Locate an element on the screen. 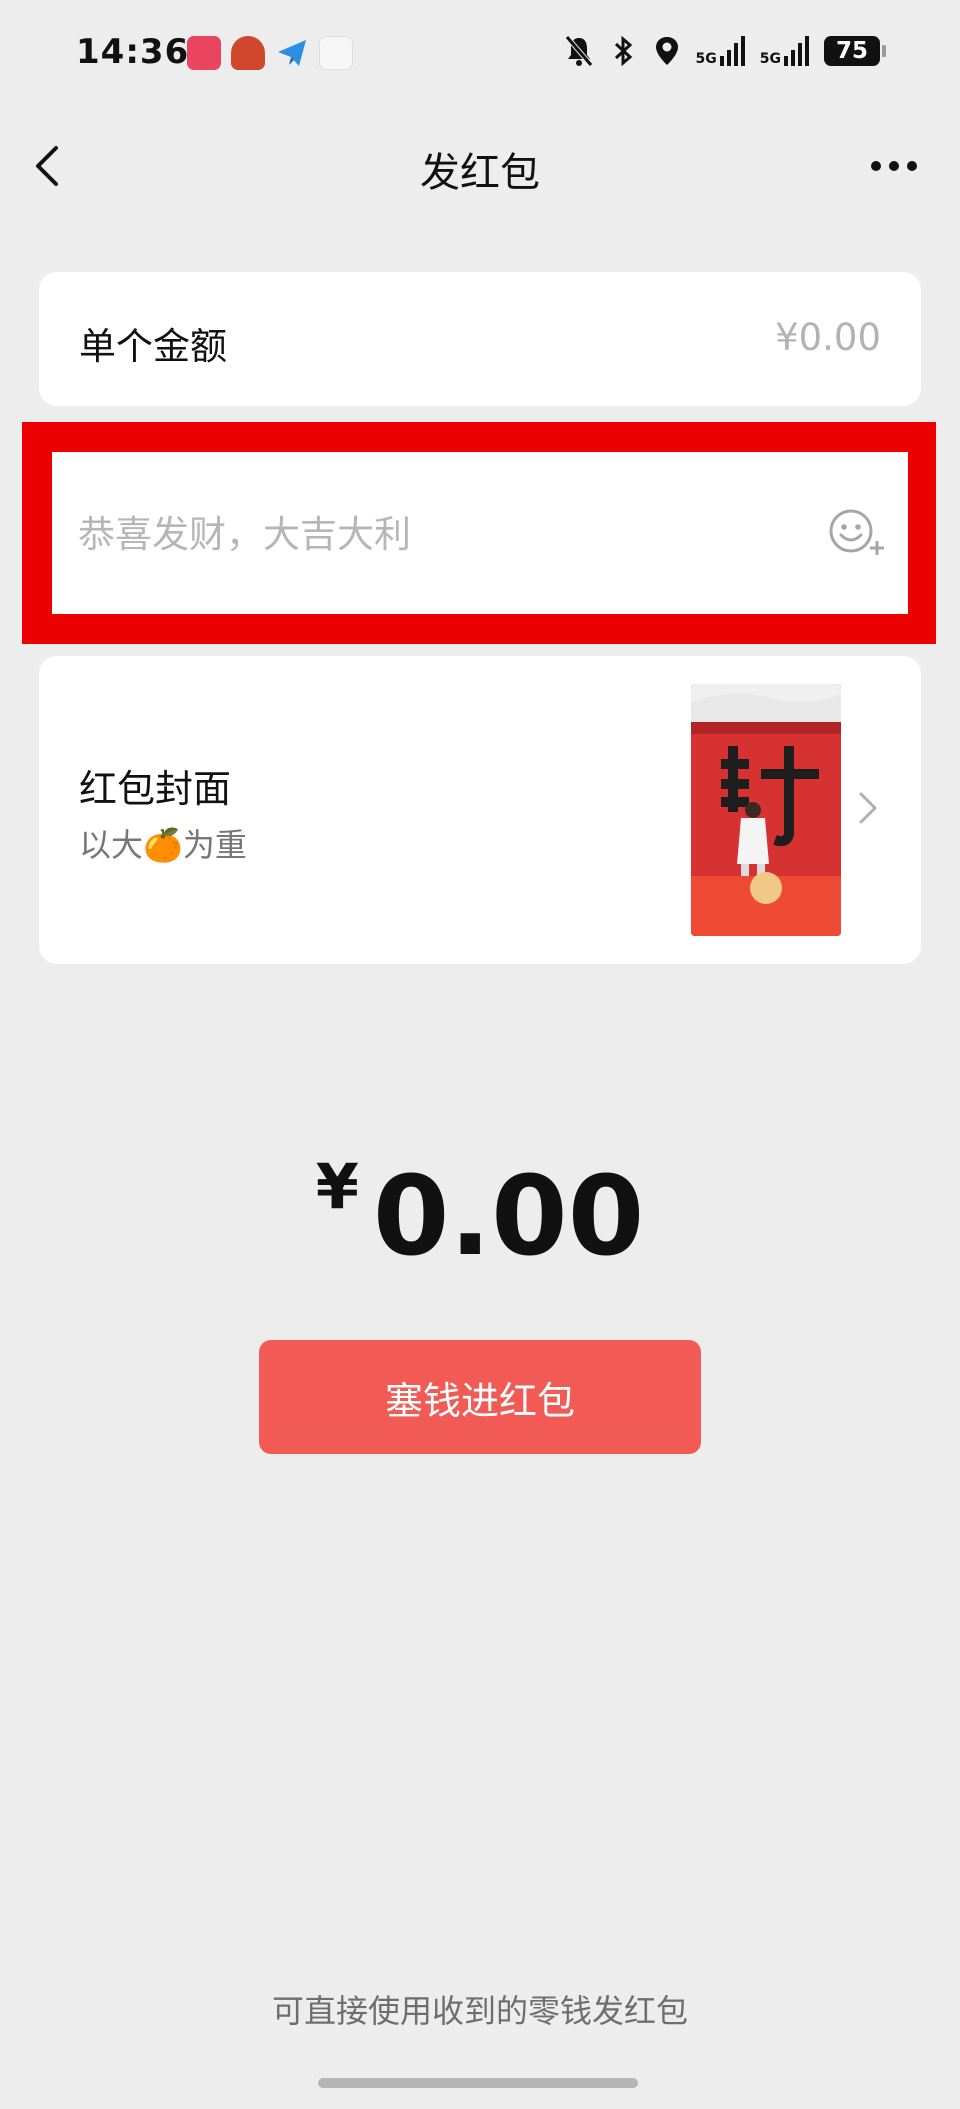  cover-title: 红包封面 is located at coordinates (155, 789).